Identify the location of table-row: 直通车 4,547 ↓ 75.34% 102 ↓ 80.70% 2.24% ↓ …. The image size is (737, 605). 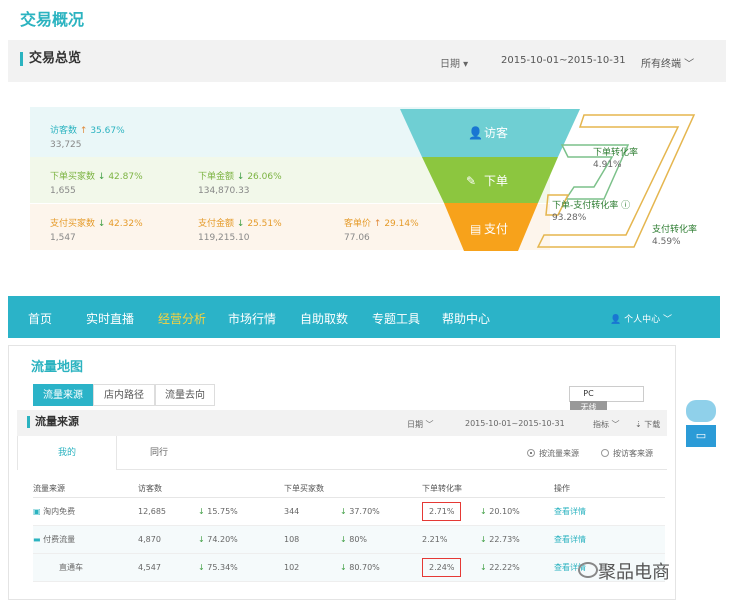
(349, 567).